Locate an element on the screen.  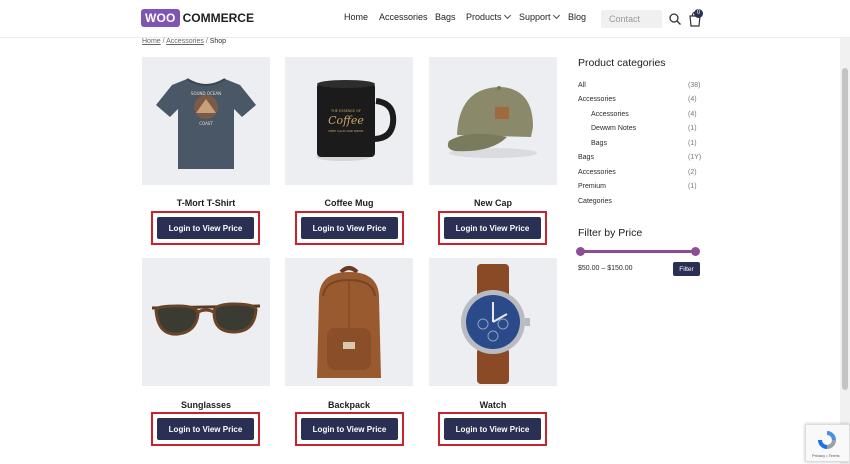
nav-bags: Bags is located at coordinates (445, 17).